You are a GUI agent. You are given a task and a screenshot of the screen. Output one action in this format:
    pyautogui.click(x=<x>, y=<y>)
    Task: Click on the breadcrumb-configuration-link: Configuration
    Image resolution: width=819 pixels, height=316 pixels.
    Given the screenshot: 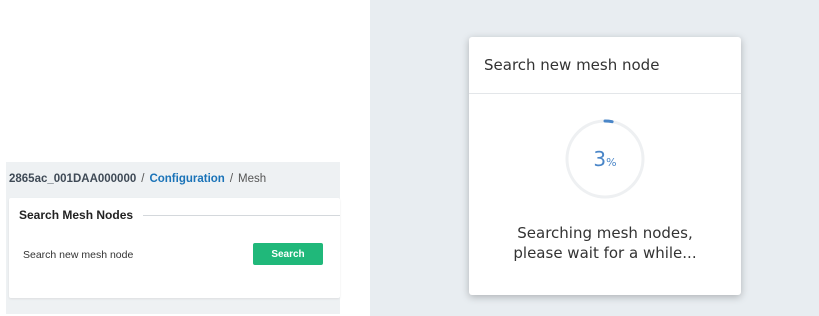 What is the action you would take?
    pyautogui.click(x=186, y=179)
    